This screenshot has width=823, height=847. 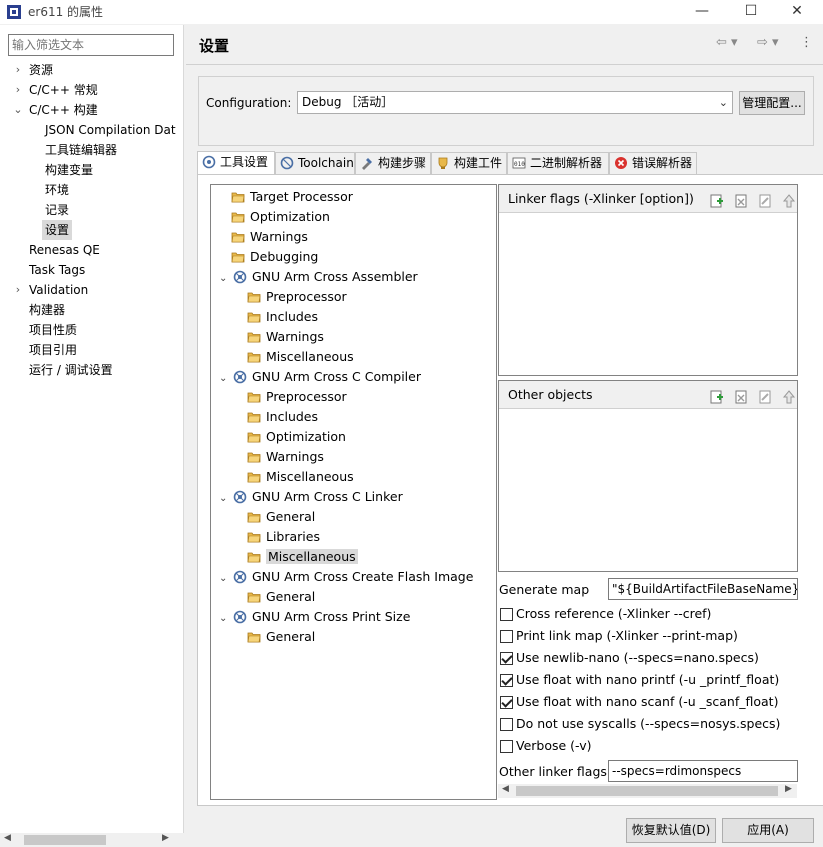 I want to click on nav-item: 工具链编辑器, so click(x=81, y=150).